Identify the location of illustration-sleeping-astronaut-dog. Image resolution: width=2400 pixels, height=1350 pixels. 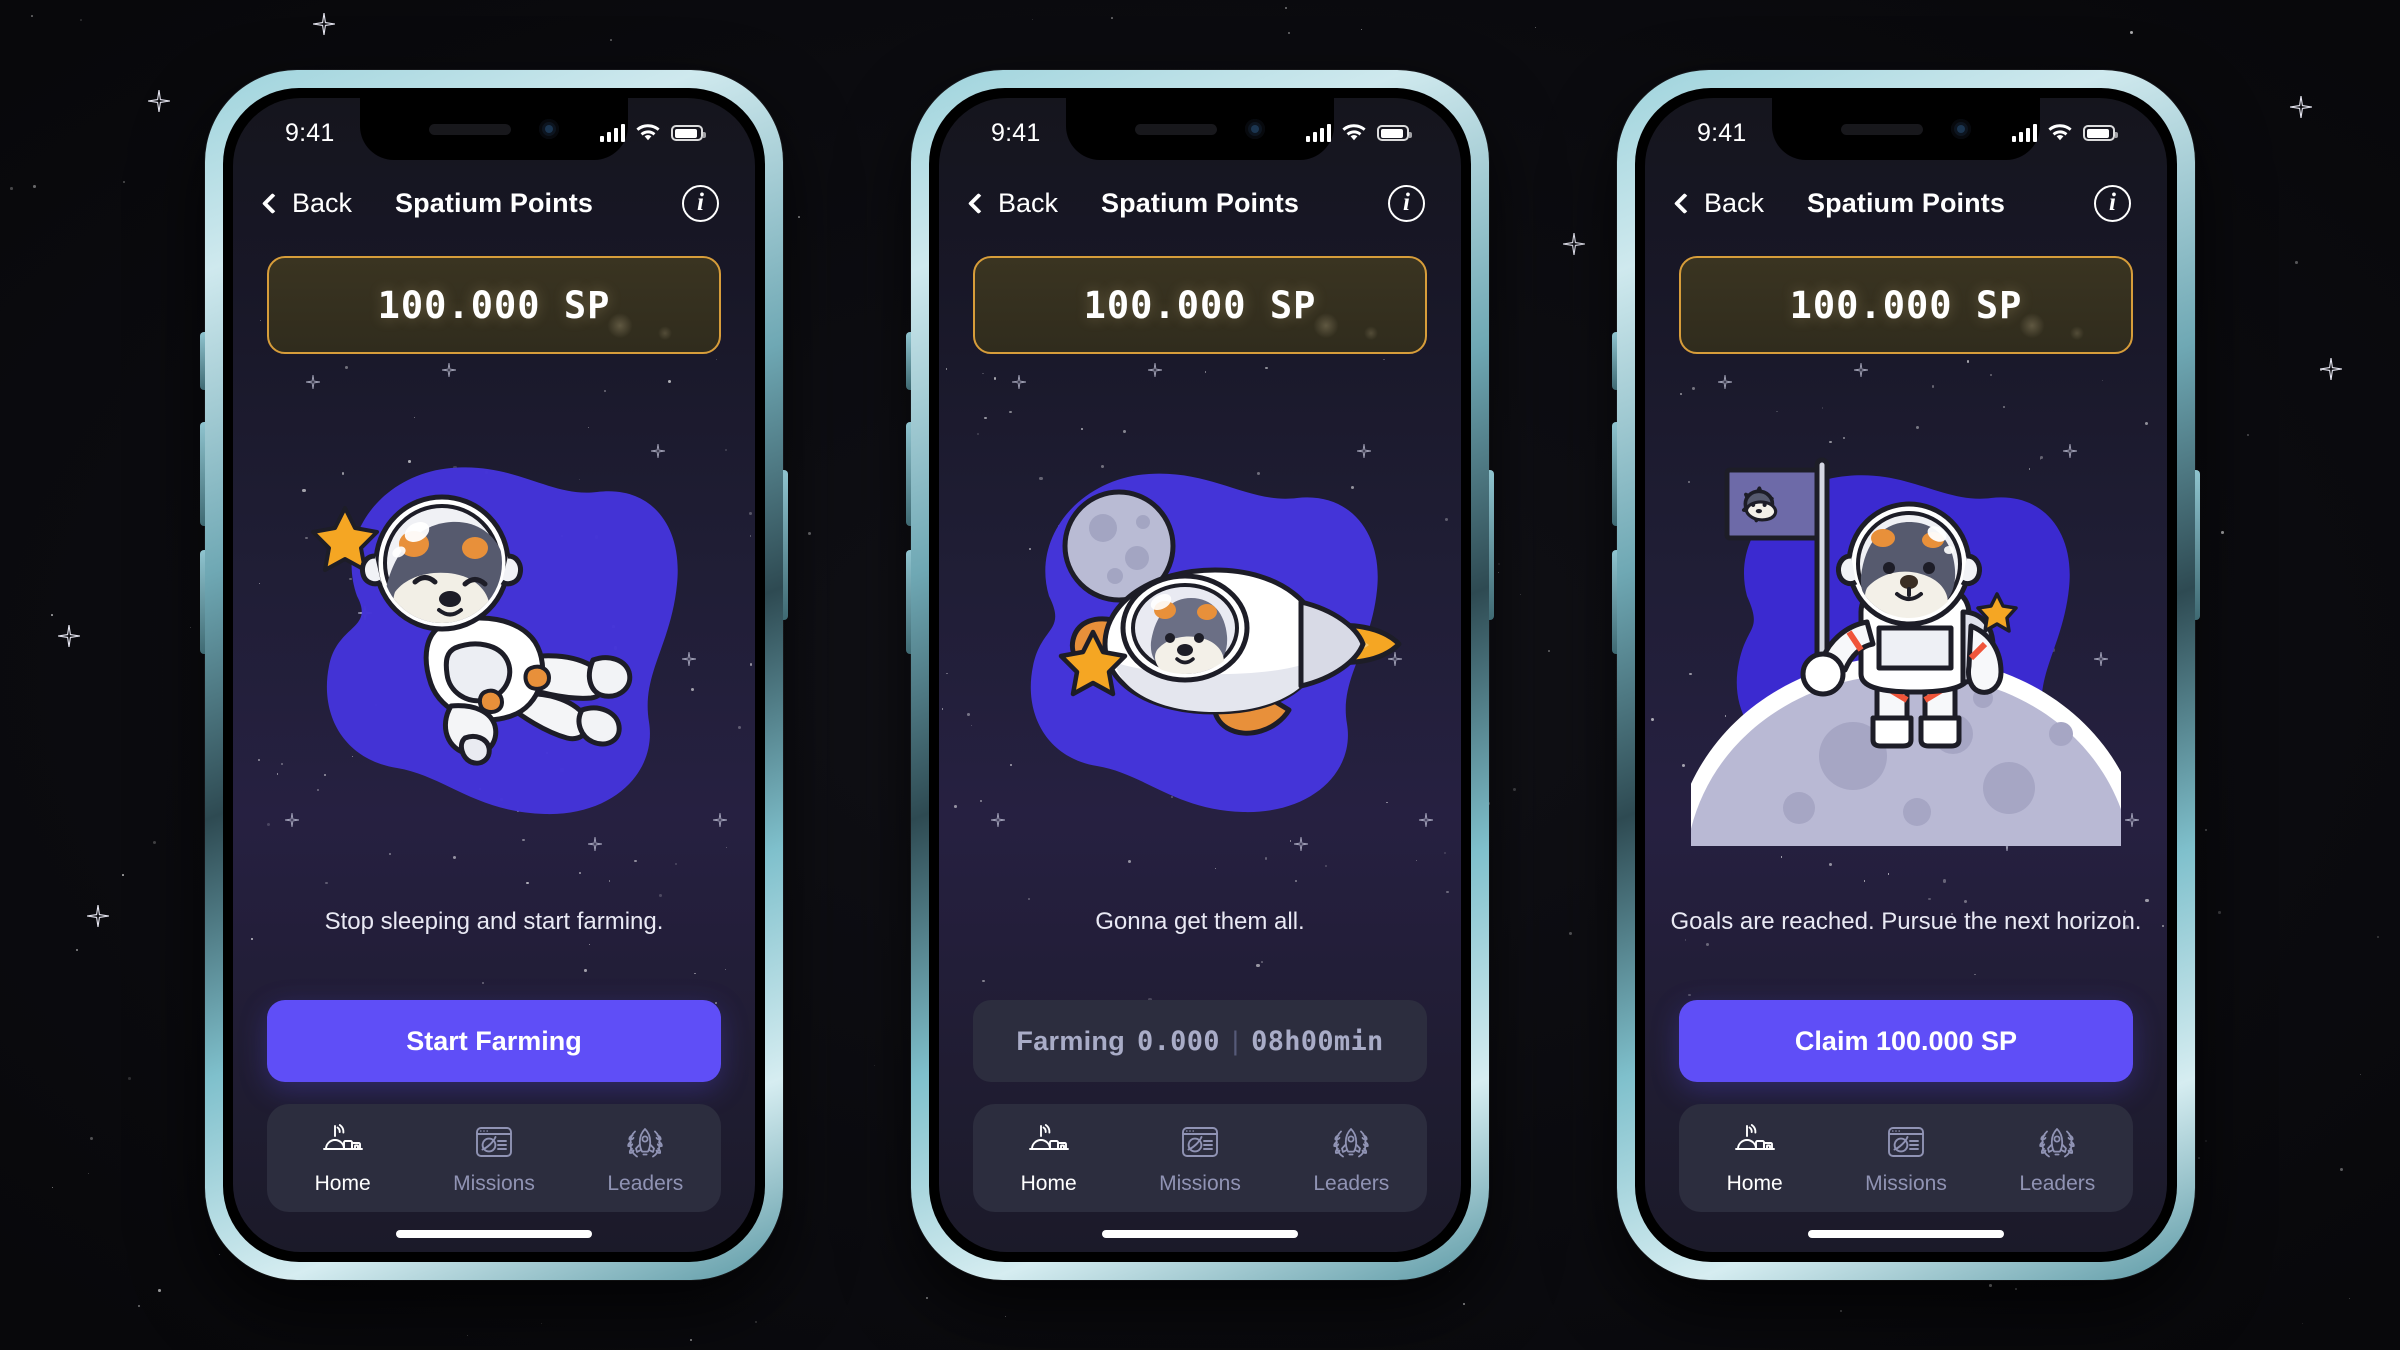
(494, 631).